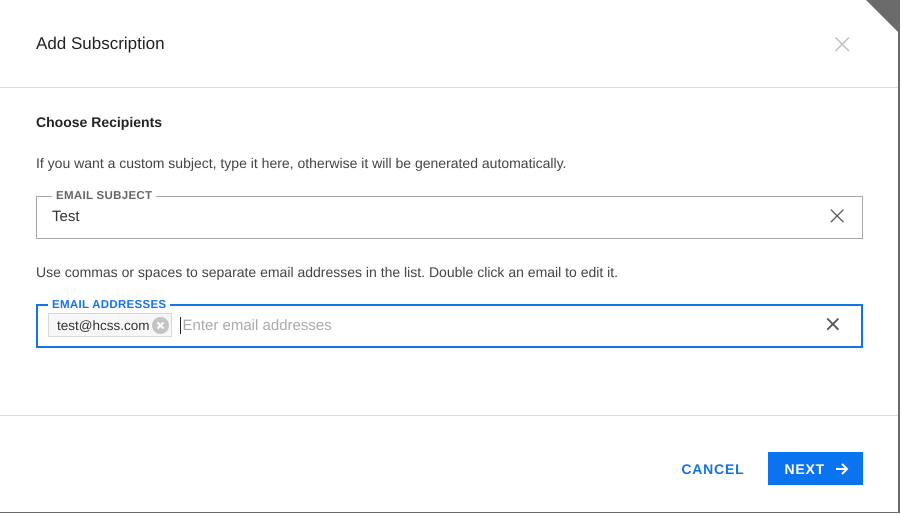 The height and width of the screenshot is (515, 901). Describe the element at coordinates (103, 325) in the screenshot. I see `chip-text: test@hcss.com` at that location.